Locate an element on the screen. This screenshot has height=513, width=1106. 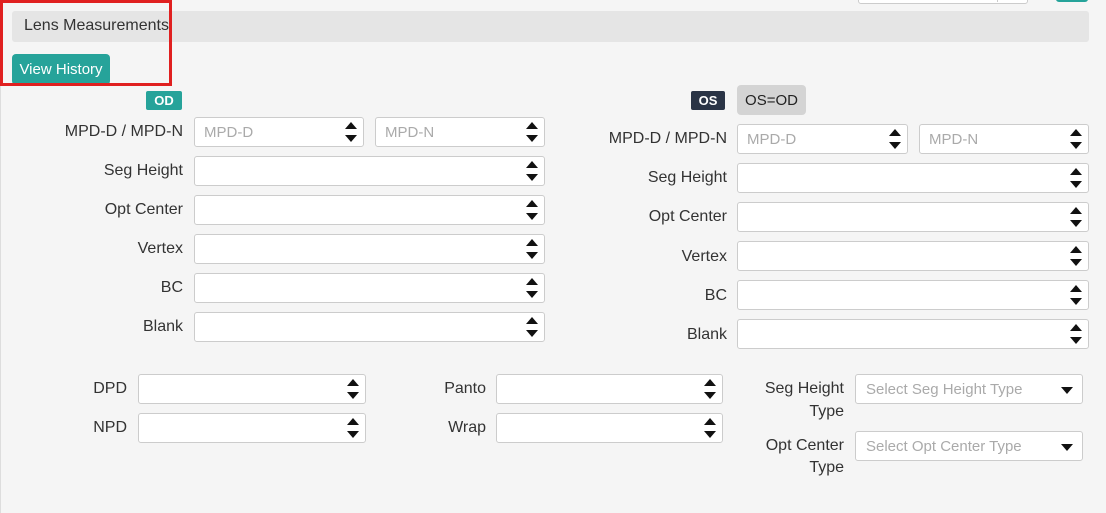
panto-spinner is located at coordinates (710, 389).